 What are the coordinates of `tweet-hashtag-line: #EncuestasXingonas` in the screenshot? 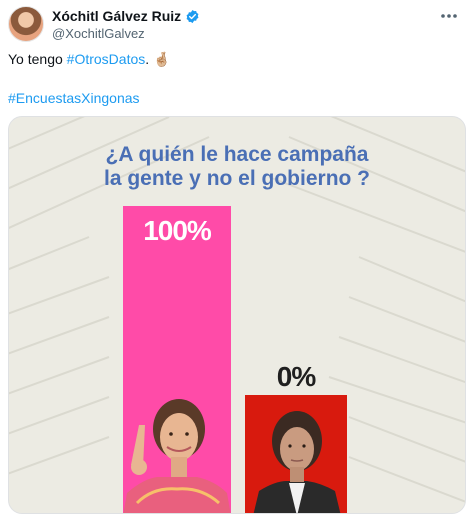 It's located at (74, 98).